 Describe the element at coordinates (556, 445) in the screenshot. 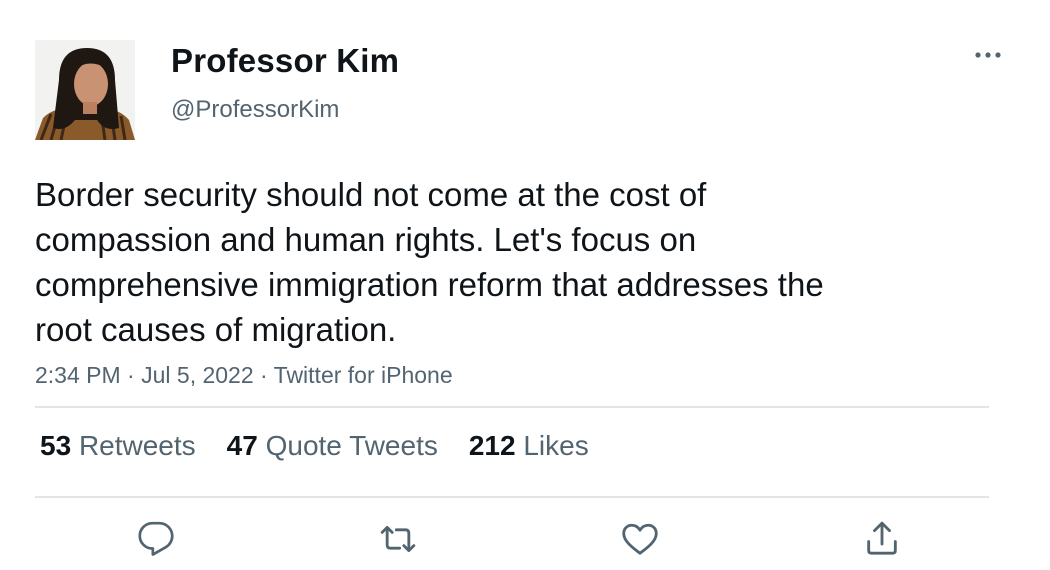

I see `likes-label: Likes` at that location.